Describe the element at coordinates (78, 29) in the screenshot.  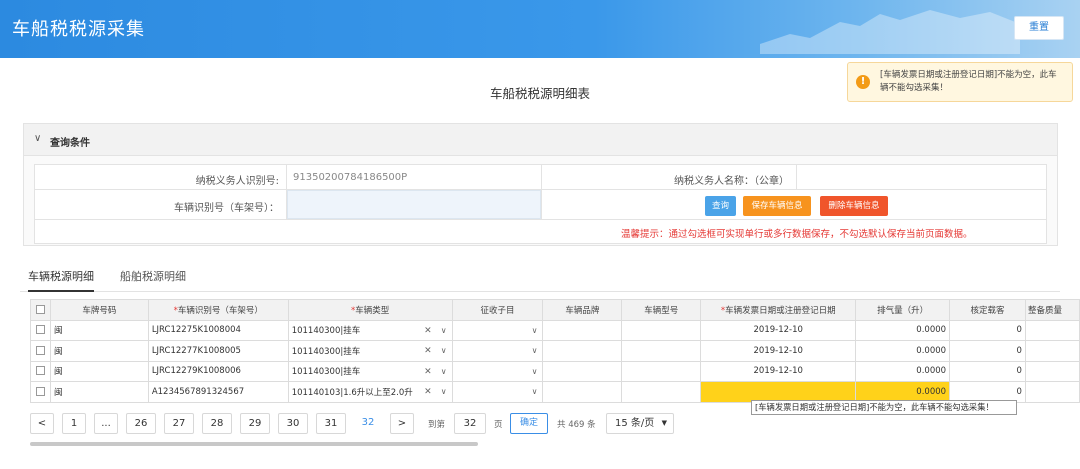
I see `app-title: 车船税税源采集` at that location.